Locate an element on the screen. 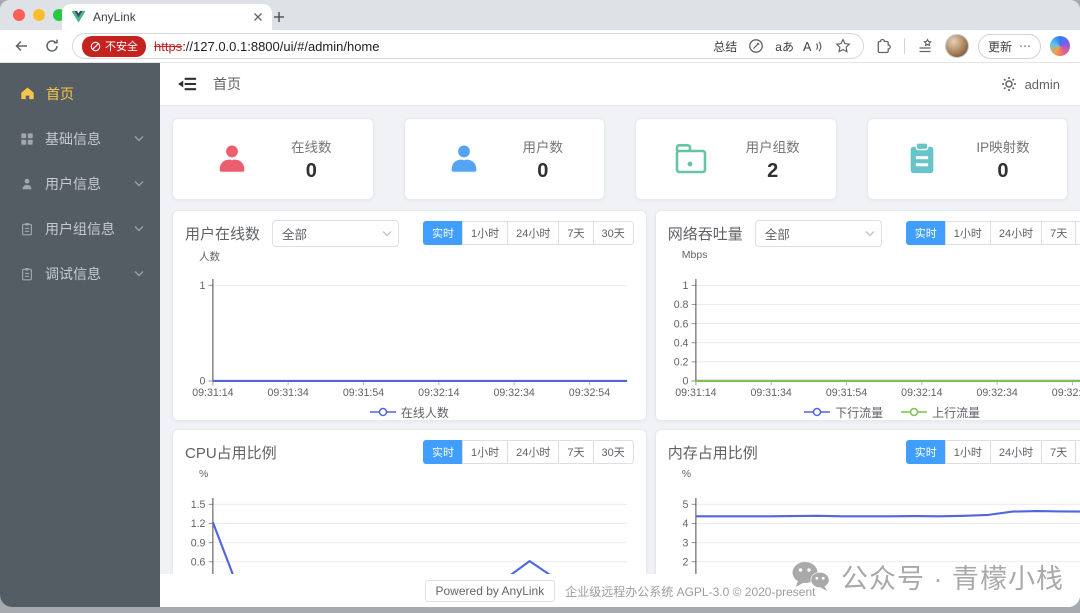 The width and height of the screenshot is (1080, 613). svg-text: 09:32:14 is located at coordinates (921, 393).